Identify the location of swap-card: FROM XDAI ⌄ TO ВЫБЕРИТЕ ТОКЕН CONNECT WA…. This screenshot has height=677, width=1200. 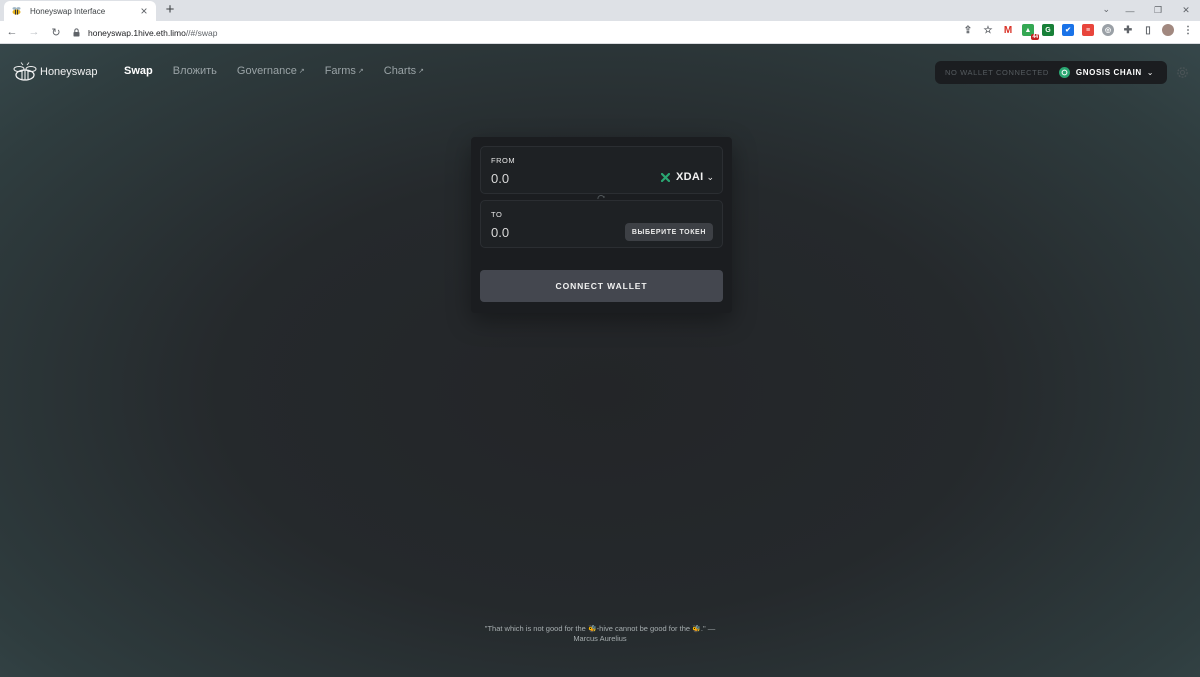
(601, 225).